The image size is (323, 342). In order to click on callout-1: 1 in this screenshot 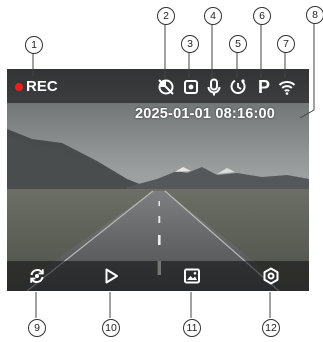, I will do `click(34, 45)`.